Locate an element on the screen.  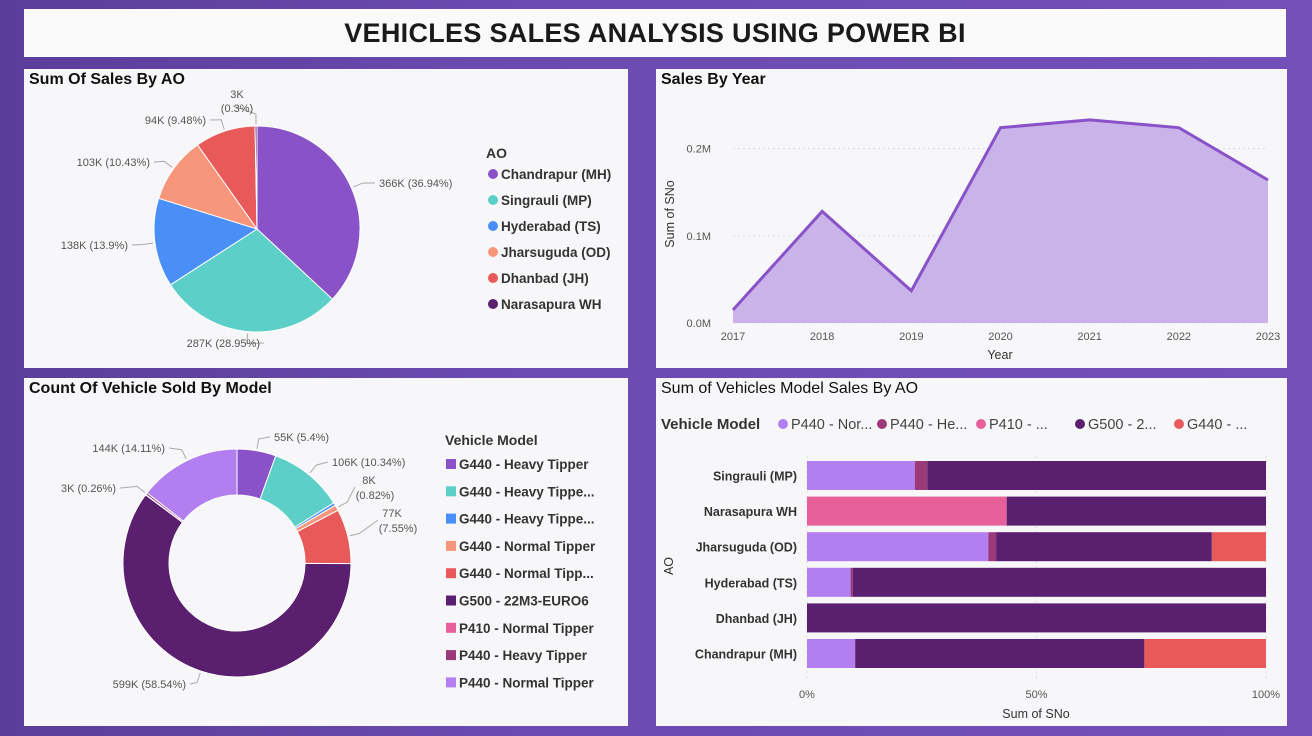
y-axis-title: AO is located at coordinates (669, 566).